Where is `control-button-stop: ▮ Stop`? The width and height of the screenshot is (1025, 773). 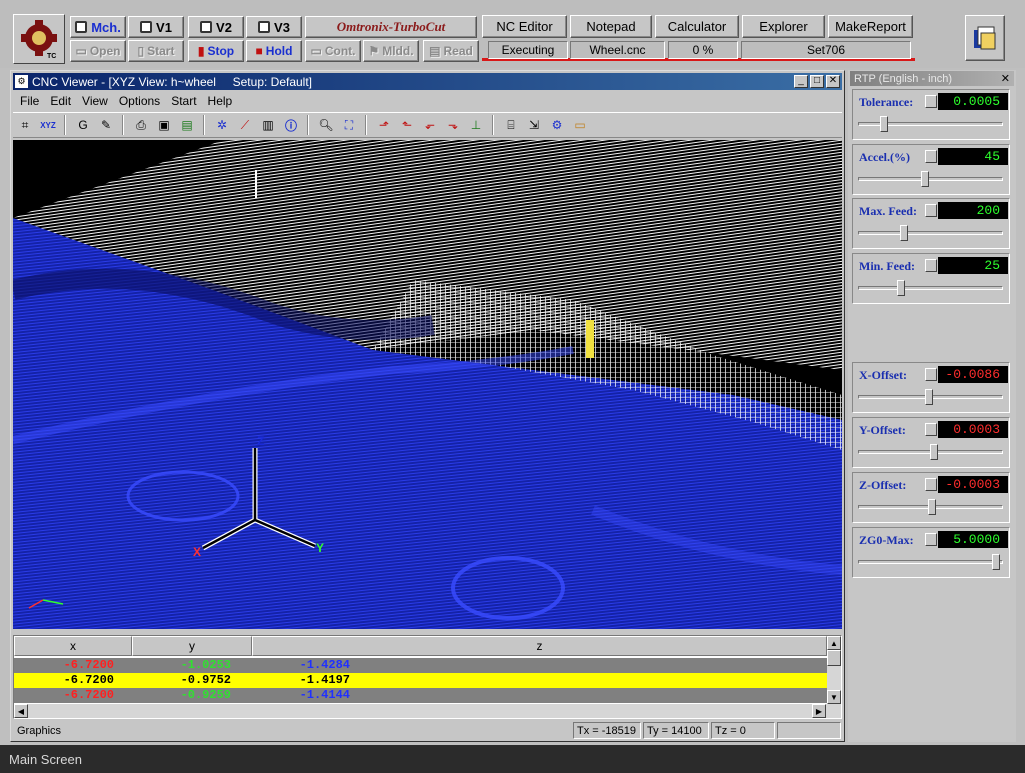
control-button-stop: ▮ Stop is located at coordinates (216, 51).